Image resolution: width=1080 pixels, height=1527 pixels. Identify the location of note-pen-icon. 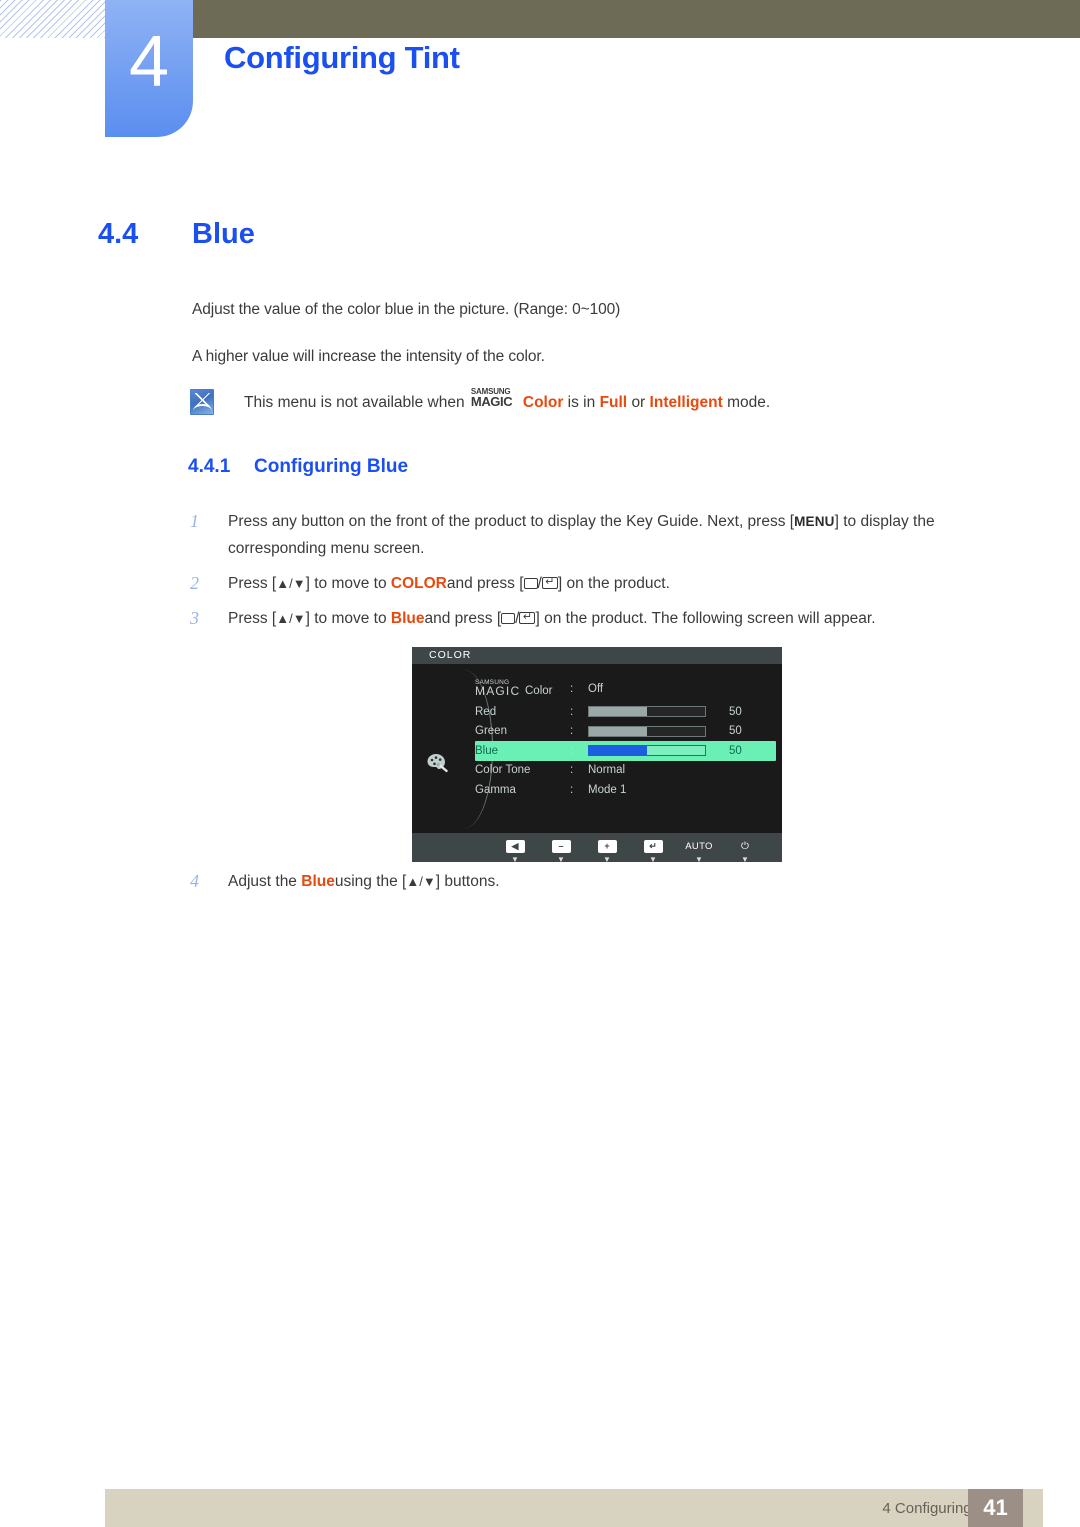
(202, 402).